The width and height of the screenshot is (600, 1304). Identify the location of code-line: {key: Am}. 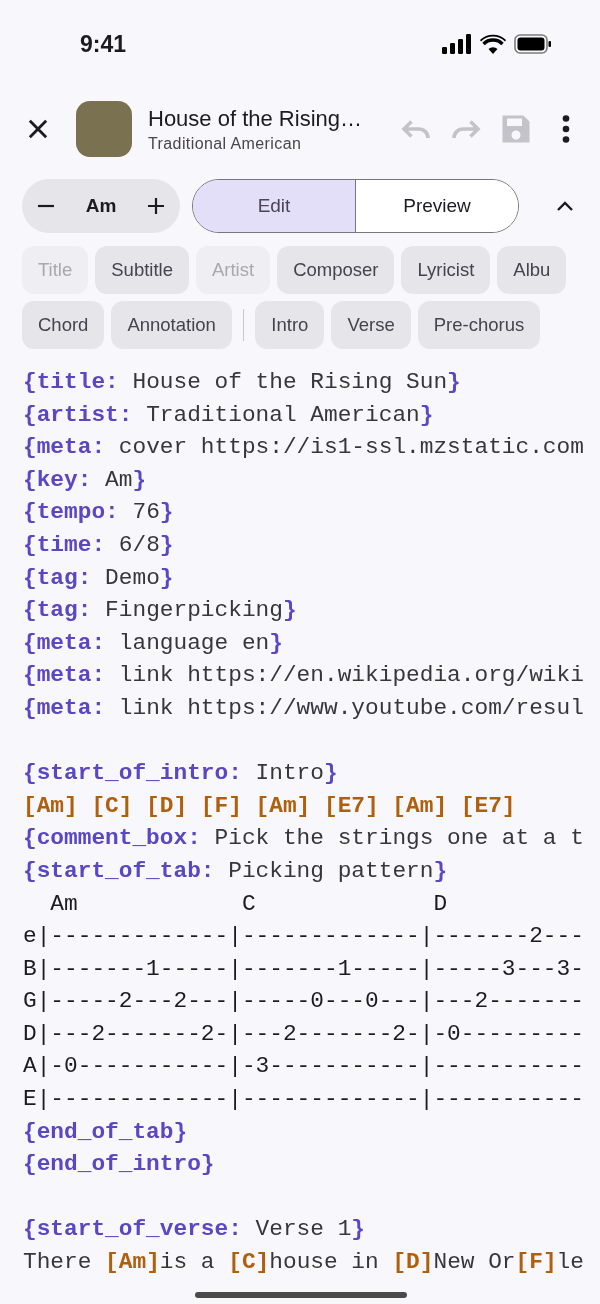
(85, 480).